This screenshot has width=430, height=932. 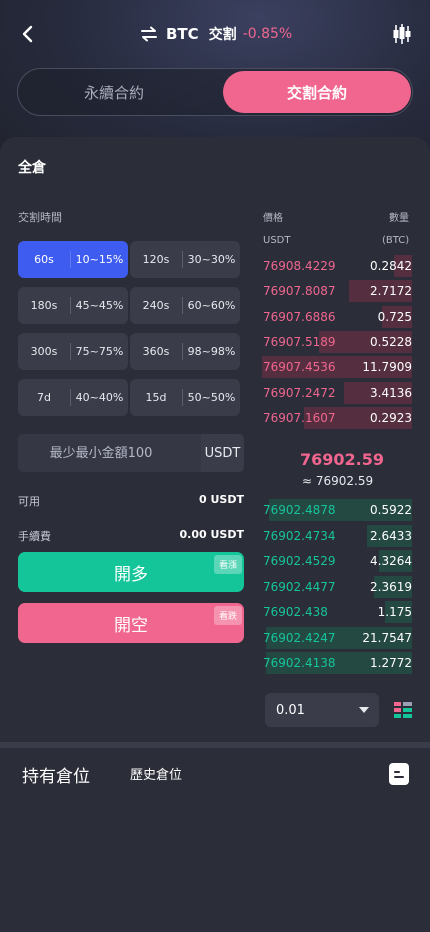 I want to click on open-long-label: 開多, so click(x=131, y=574).